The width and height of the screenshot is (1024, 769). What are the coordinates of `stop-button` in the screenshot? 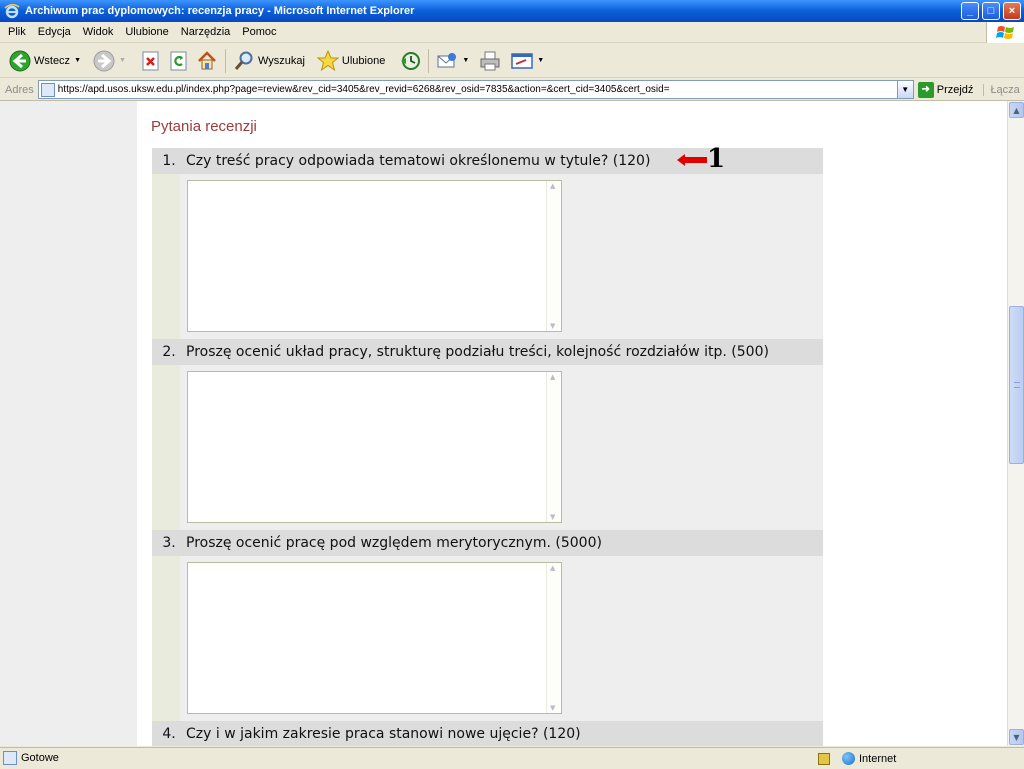 It's located at (151, 61).